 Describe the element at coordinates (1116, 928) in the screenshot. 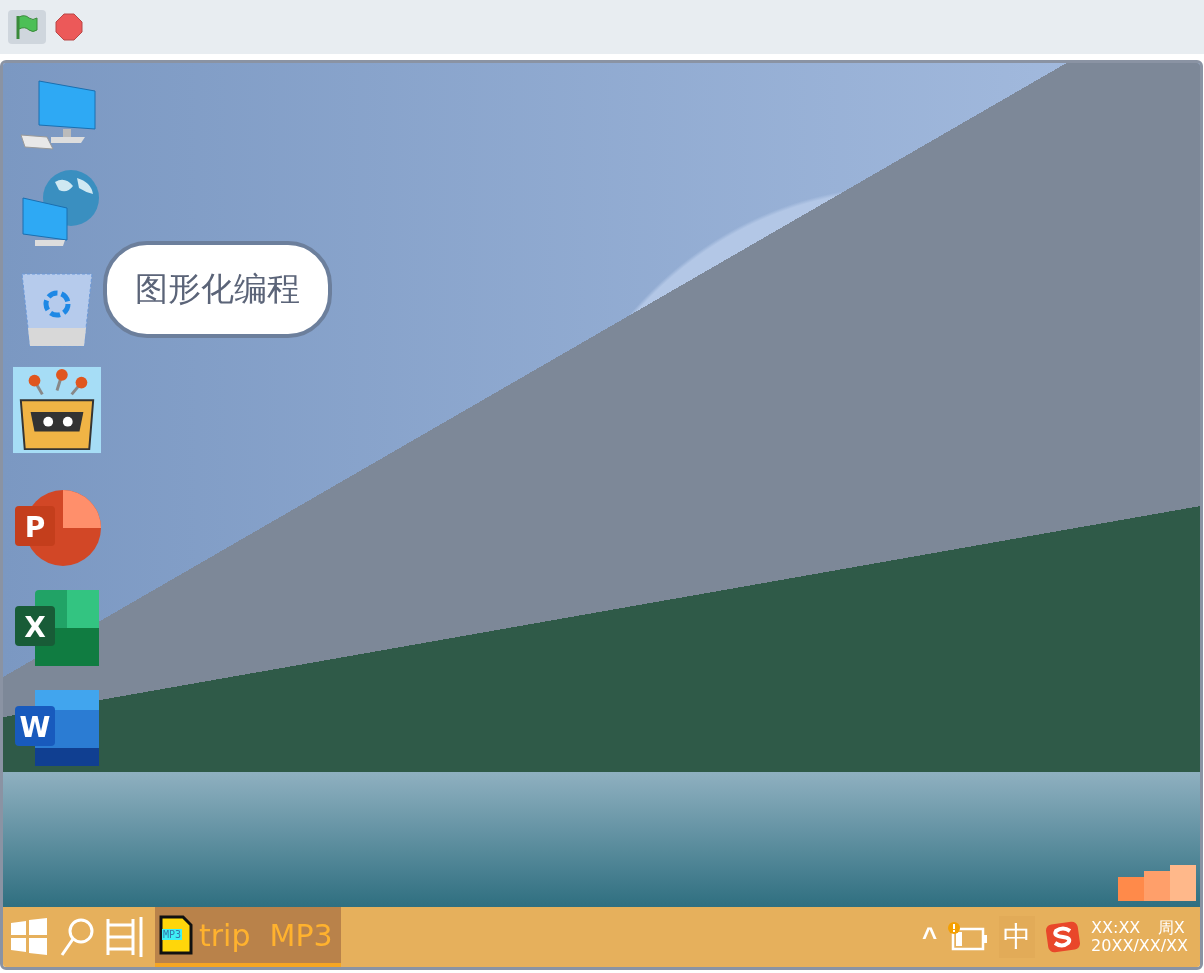

I see `clock-time: XX:XX` at that location.